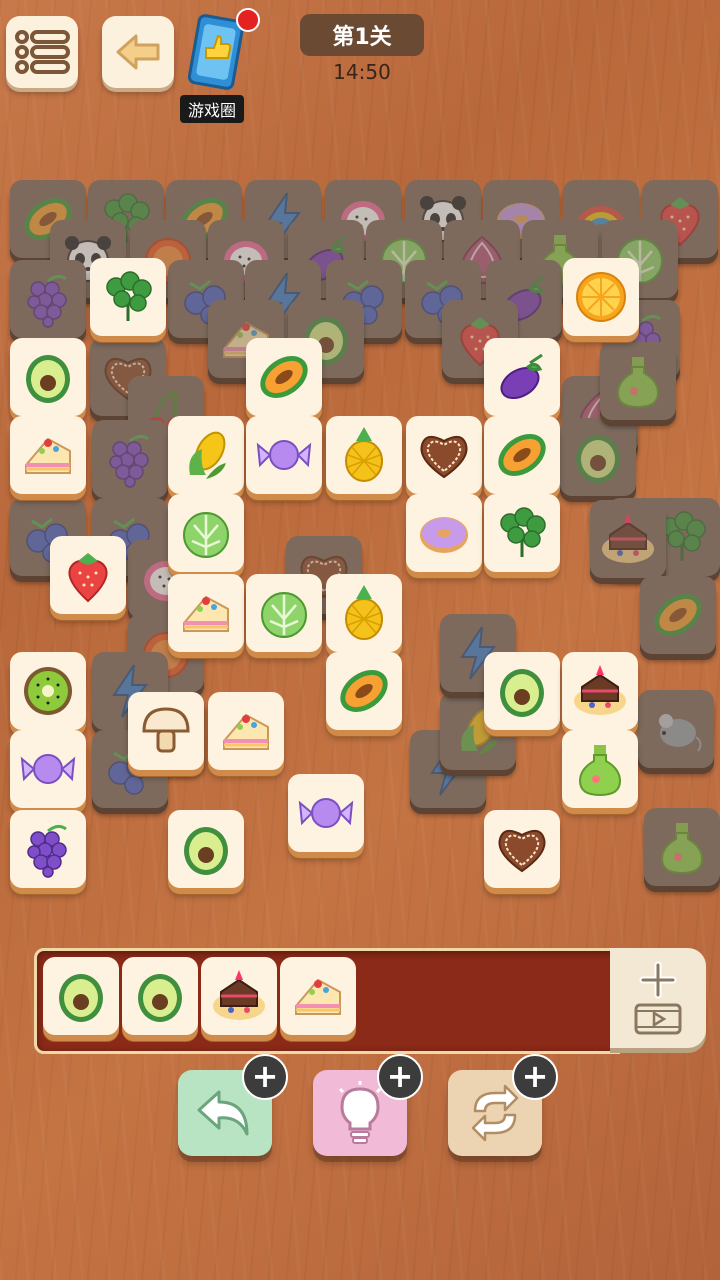 The height and width of the screenshot is (1280, 720). I want to click on shuffle-icon, so click(495, 1113).